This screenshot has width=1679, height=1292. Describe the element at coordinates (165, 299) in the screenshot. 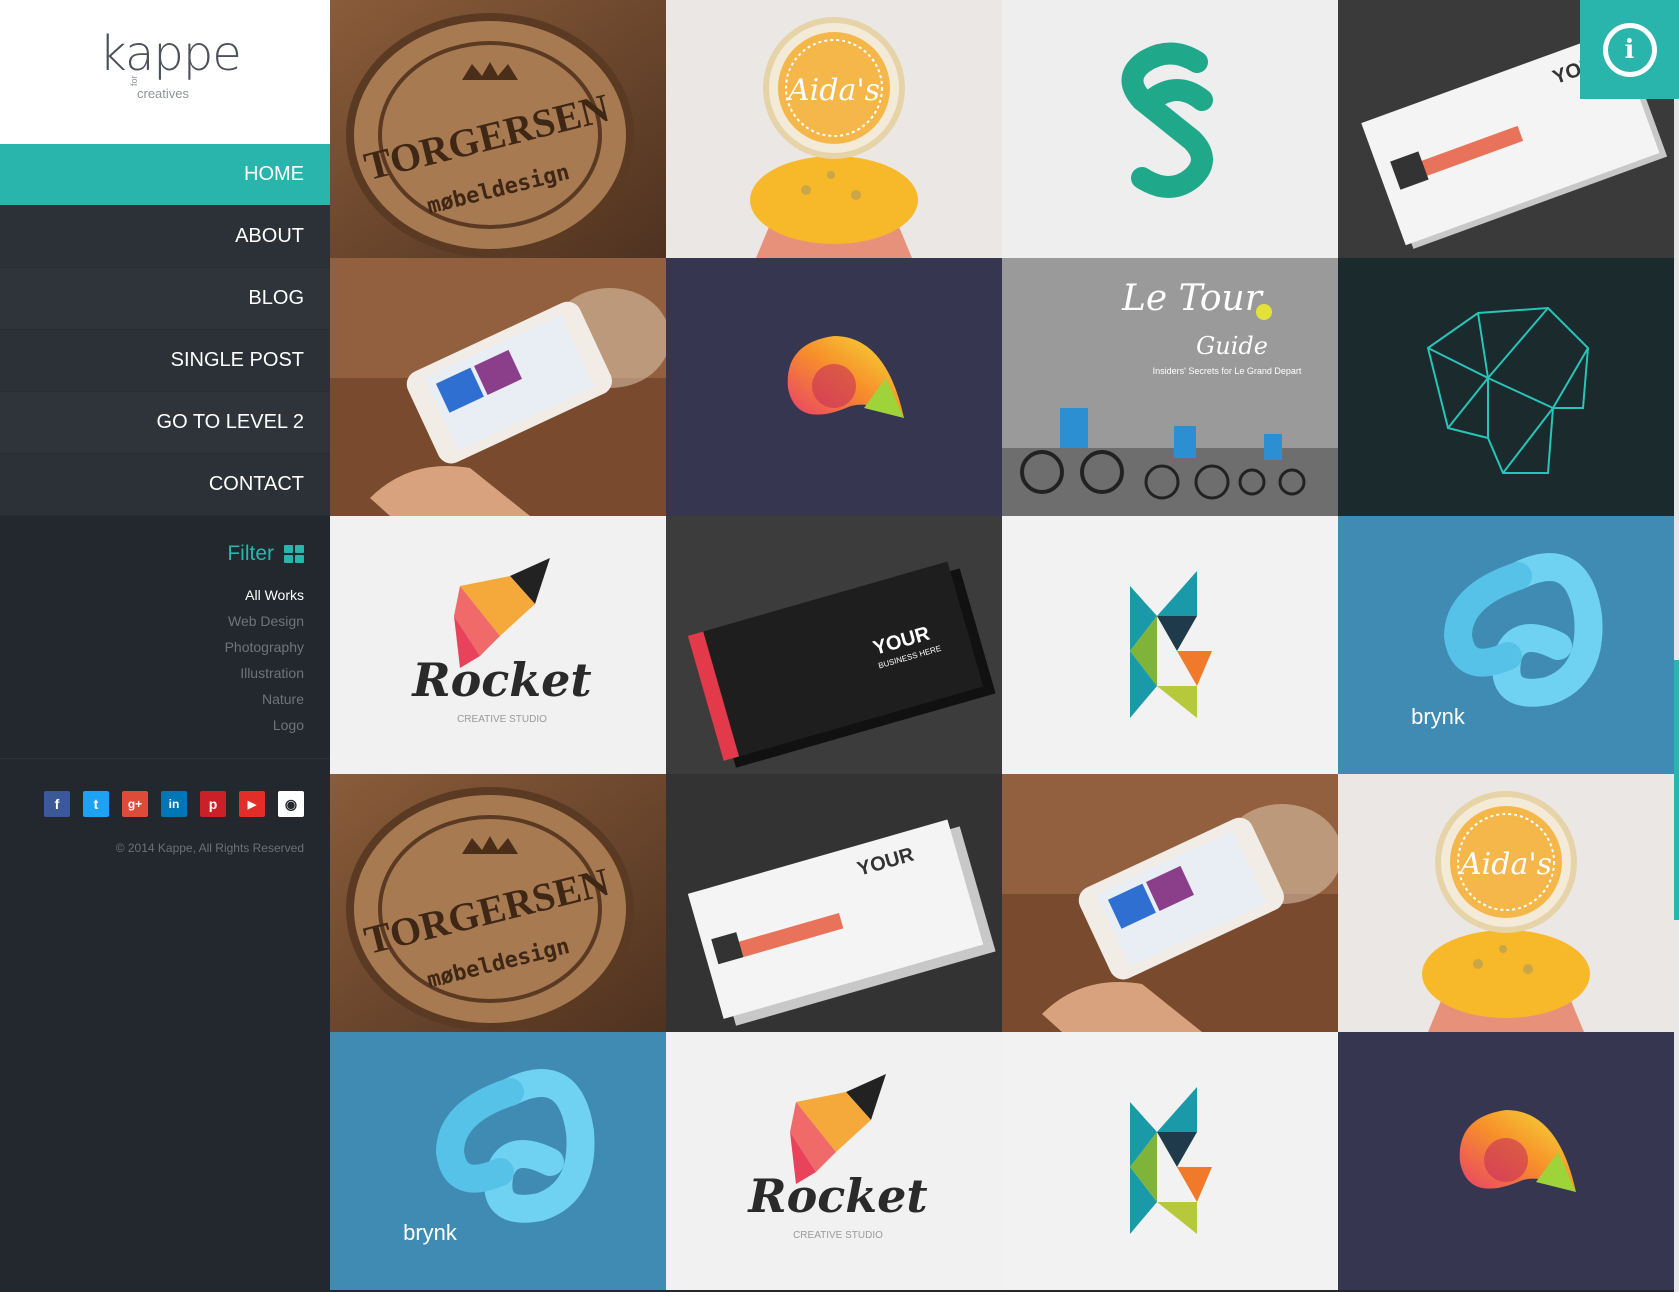

I see `nav-item-blog: BLOG` at that location.